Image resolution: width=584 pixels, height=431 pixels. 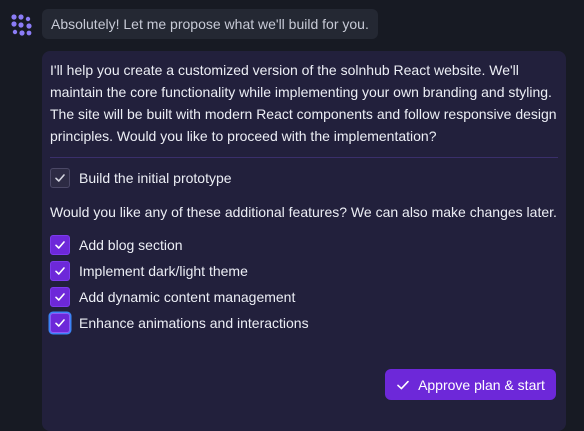 I want to click on feature-label: Add dynamic content management, so click(x=187, y=297).